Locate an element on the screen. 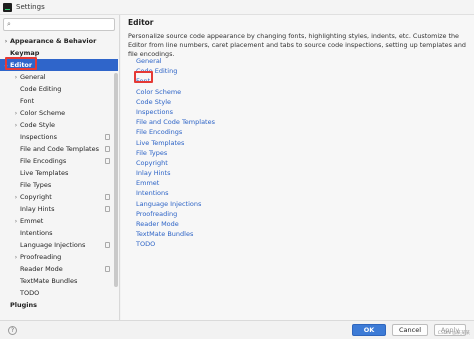 Image resolution: width=474 pixels, height=339 pixels. sidebar-item-file-and-code-templates: File and Code Templates is located at coordinates (59, 149).